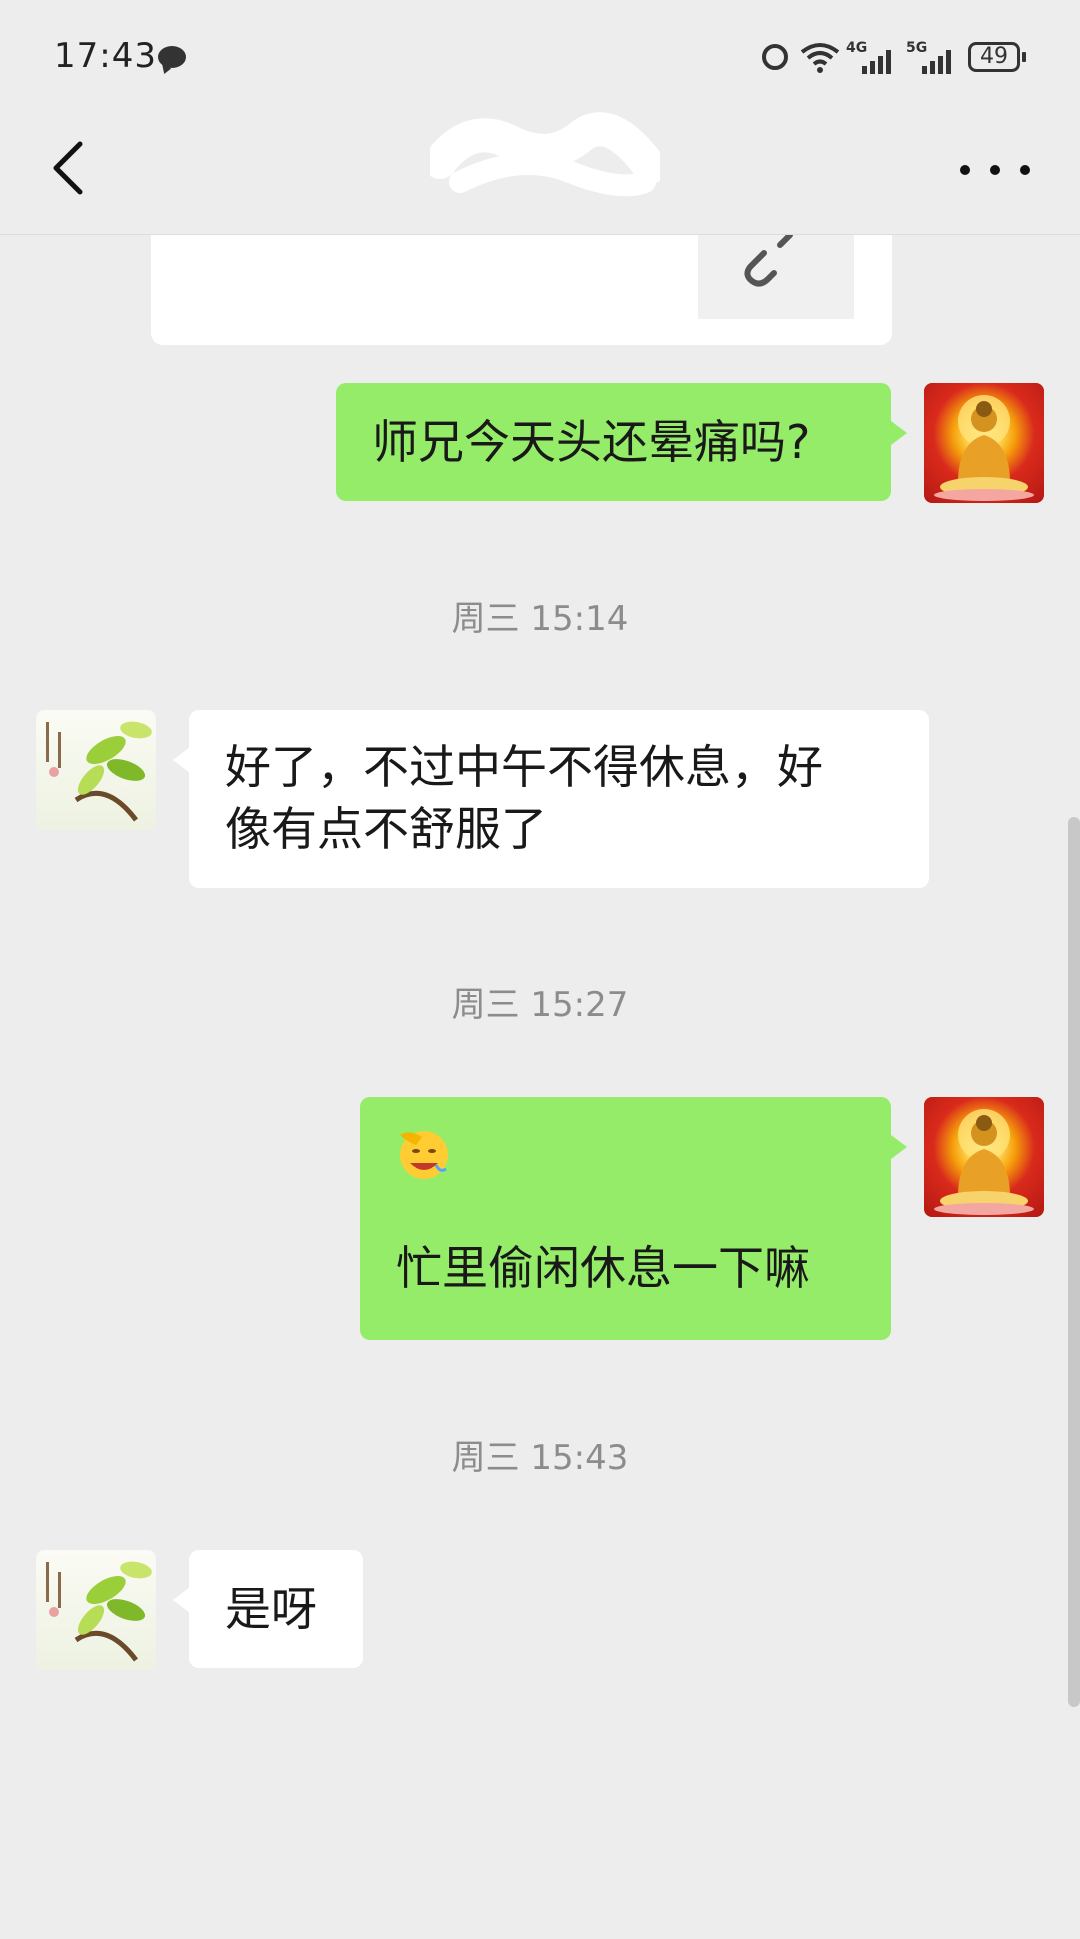  I want to click on chat-header, so click(540, 172).